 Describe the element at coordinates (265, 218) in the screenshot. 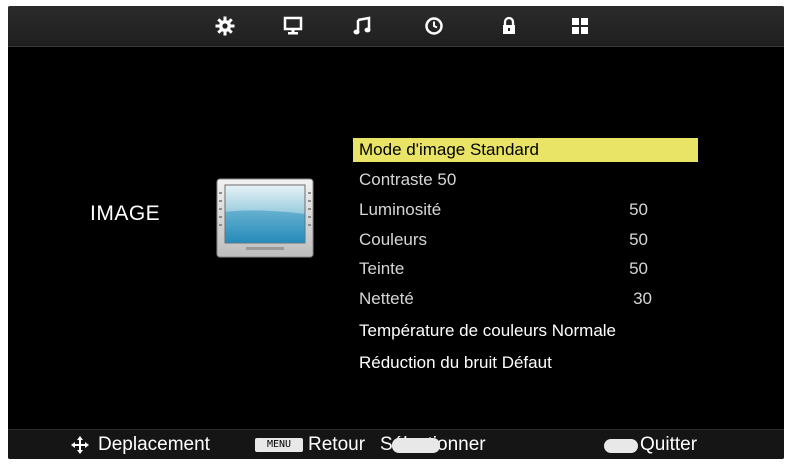

I see `tv-screen-icon` at that location.